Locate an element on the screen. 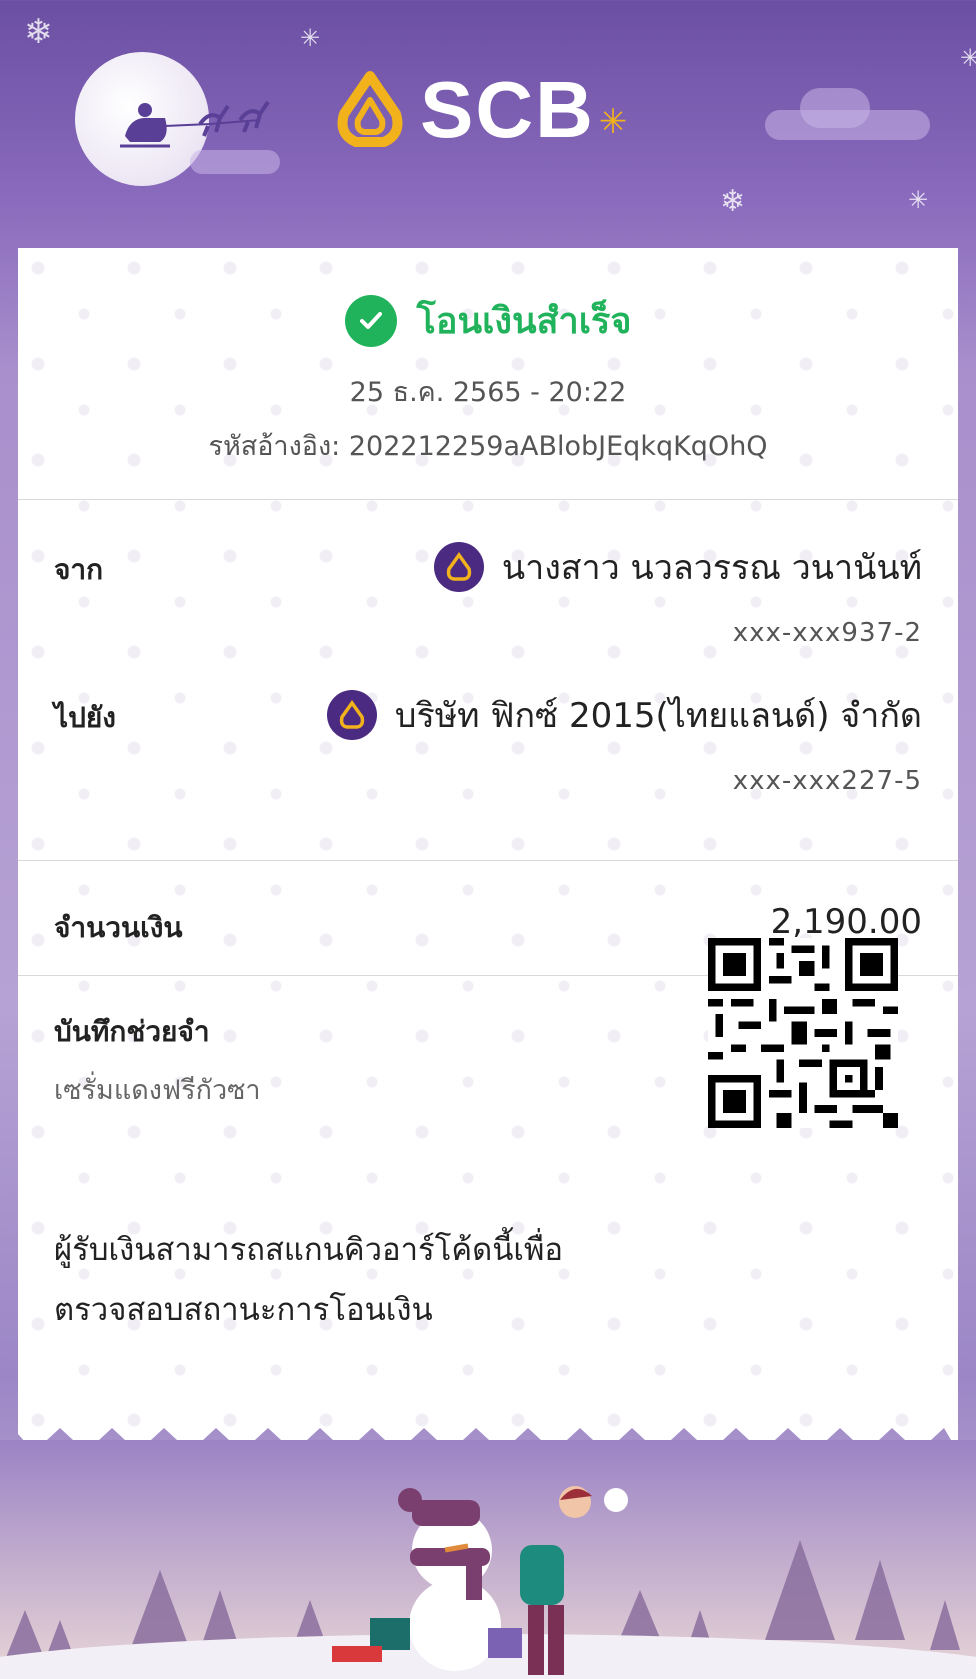 The height and width of the screenshot is (1679, 976). from-party: นางสาว นวลวรรณ วนานันท์ is located at coordinates (677, 567).